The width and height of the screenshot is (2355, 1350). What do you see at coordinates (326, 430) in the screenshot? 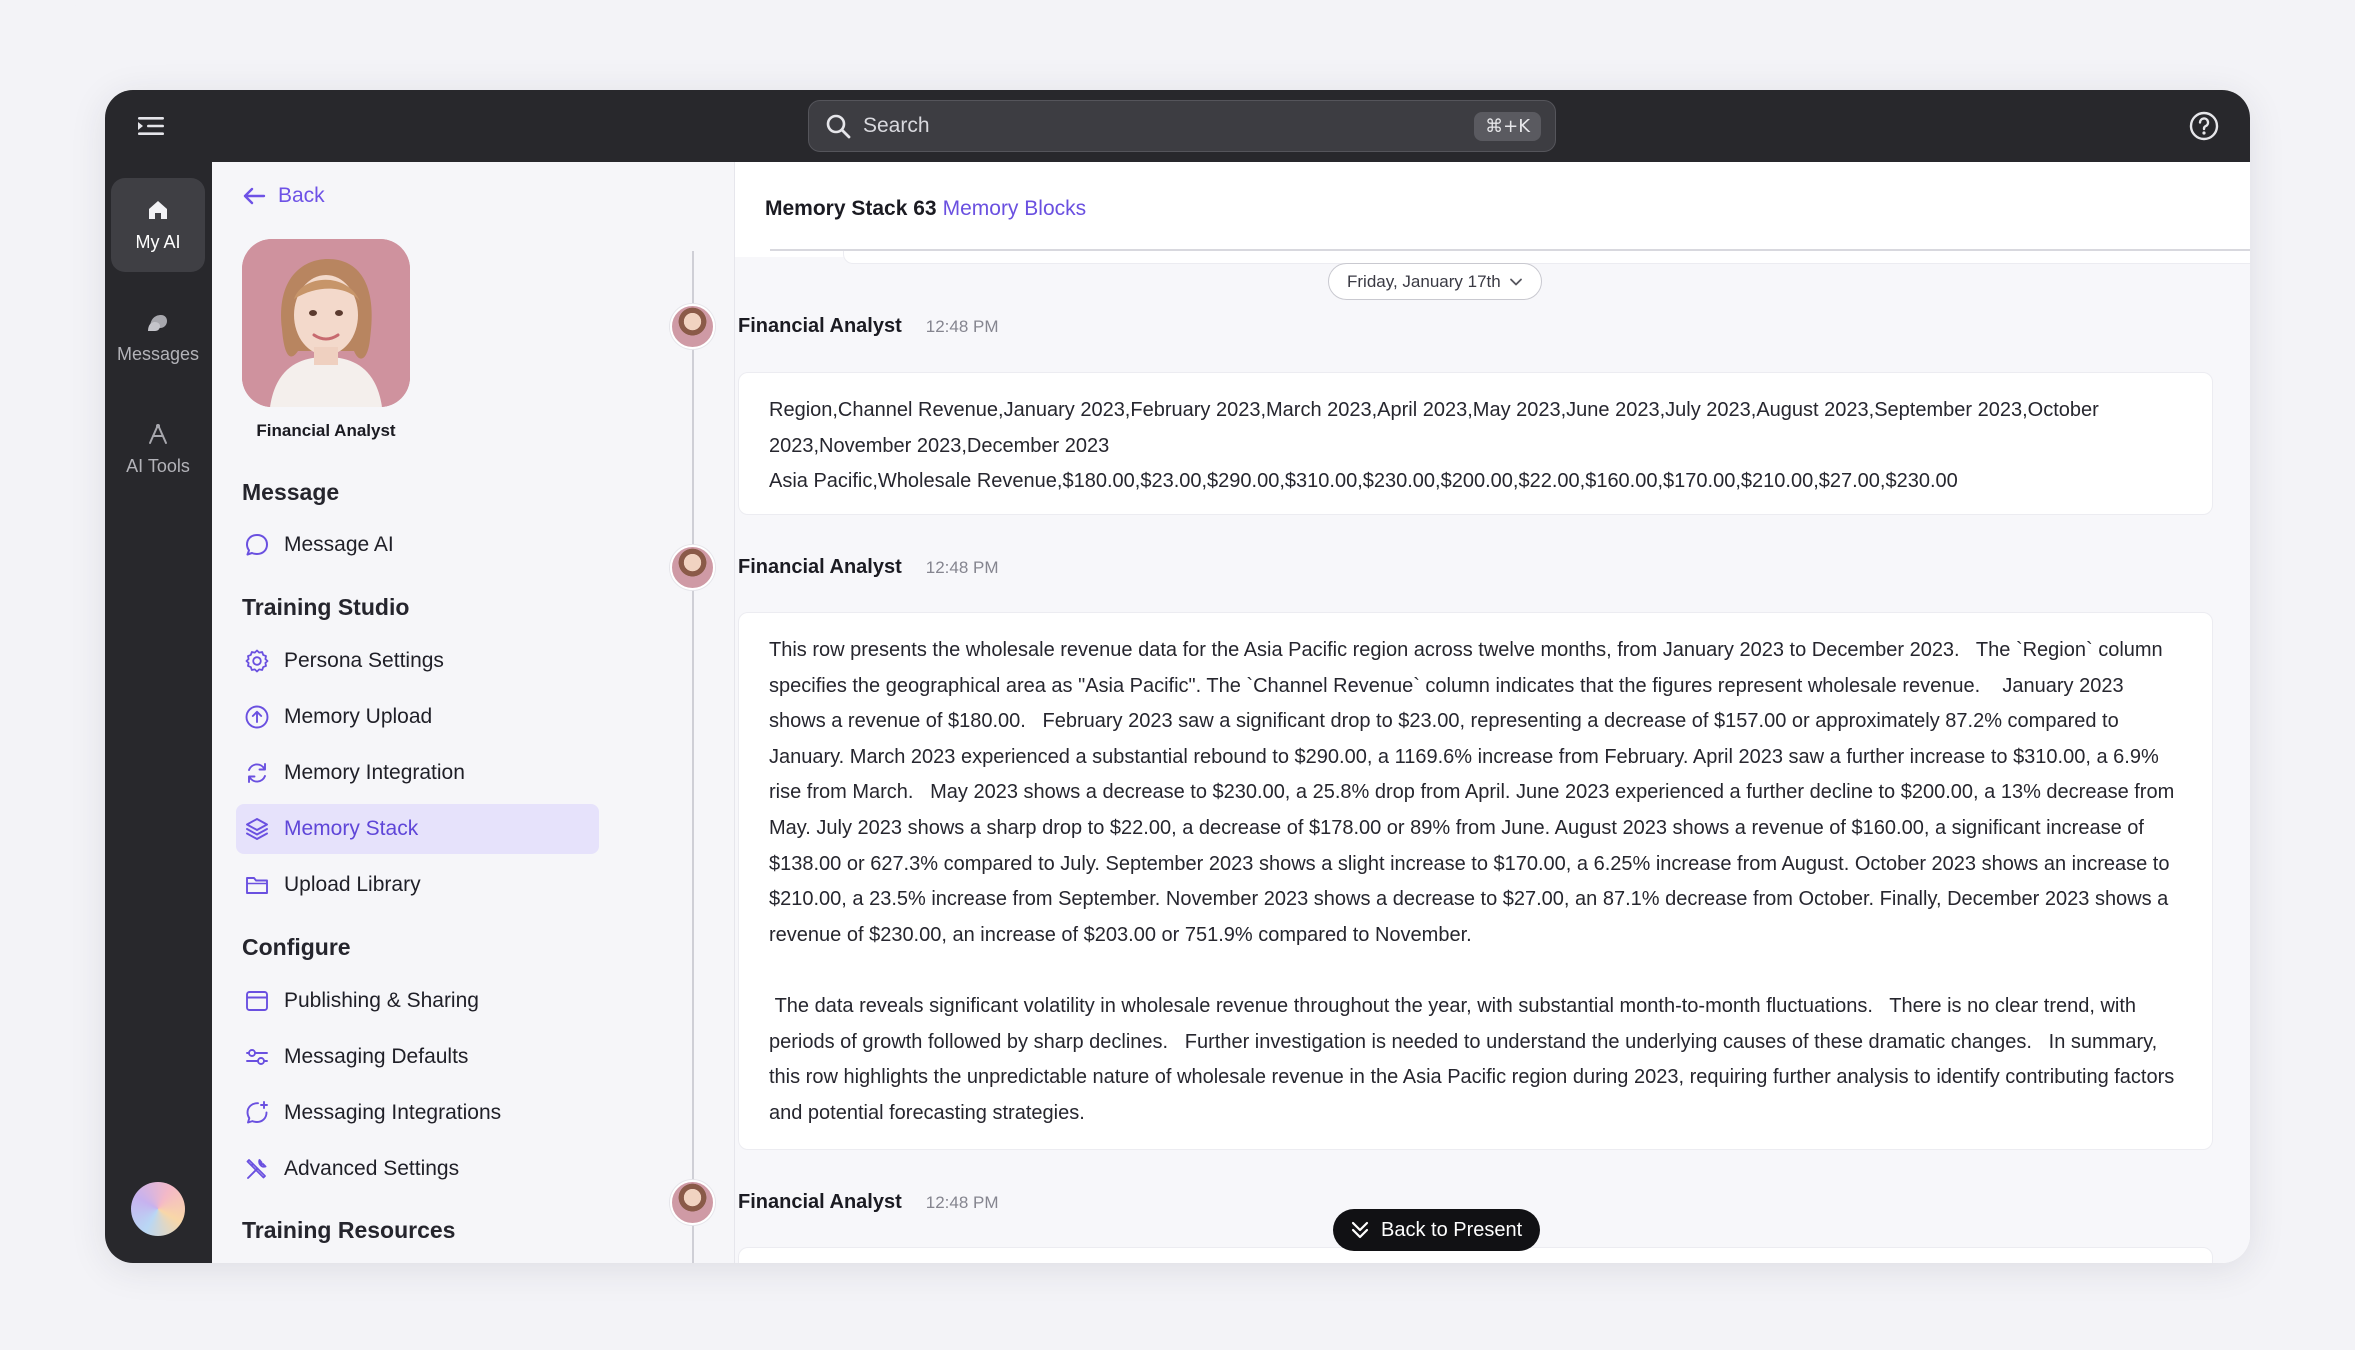
I see `persona-name: Financial Analyst` at bounding box center [326, 430].